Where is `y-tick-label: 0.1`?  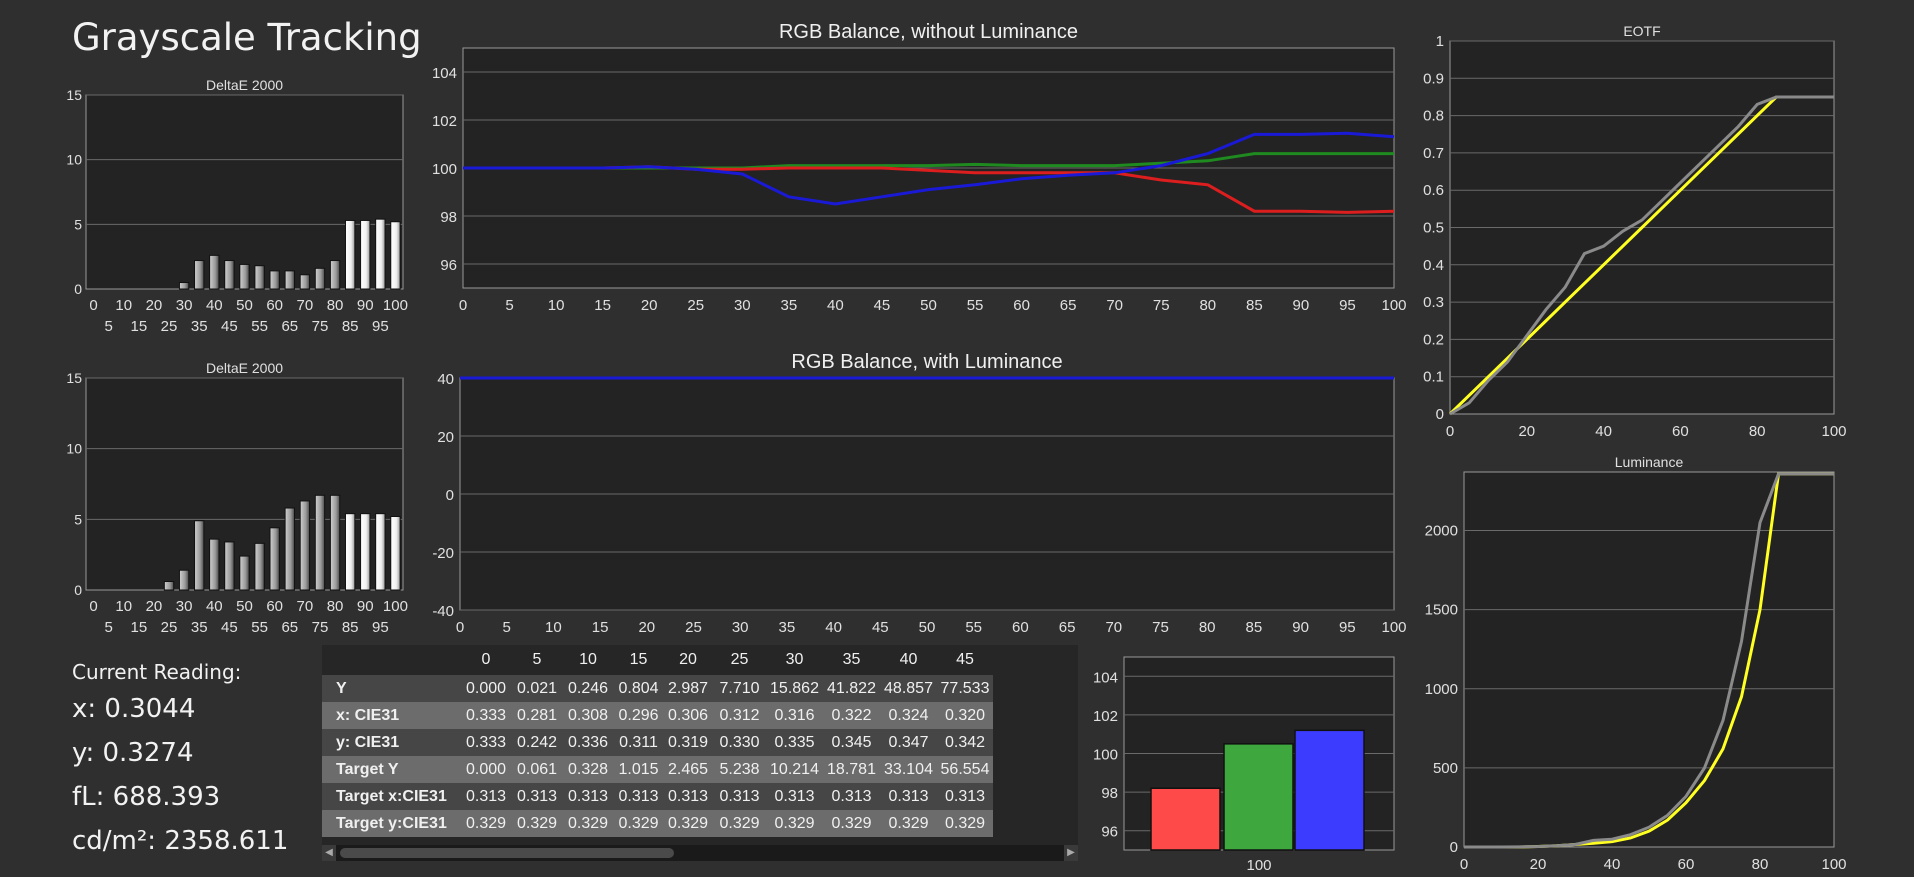
y-tick-label: 0.1 is located at coordinates (1433, 377).